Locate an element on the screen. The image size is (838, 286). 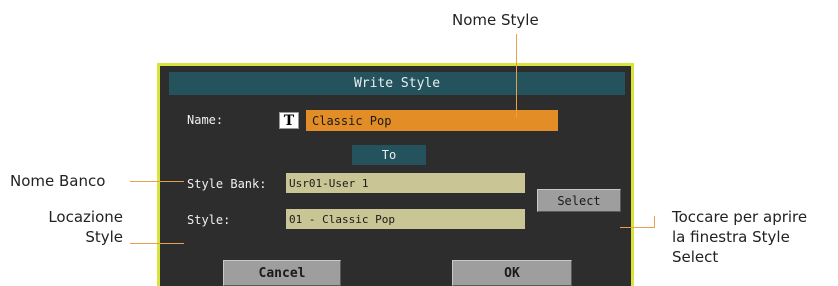
callout-select-hint-line3: Select is located at coordinates (695, 257).